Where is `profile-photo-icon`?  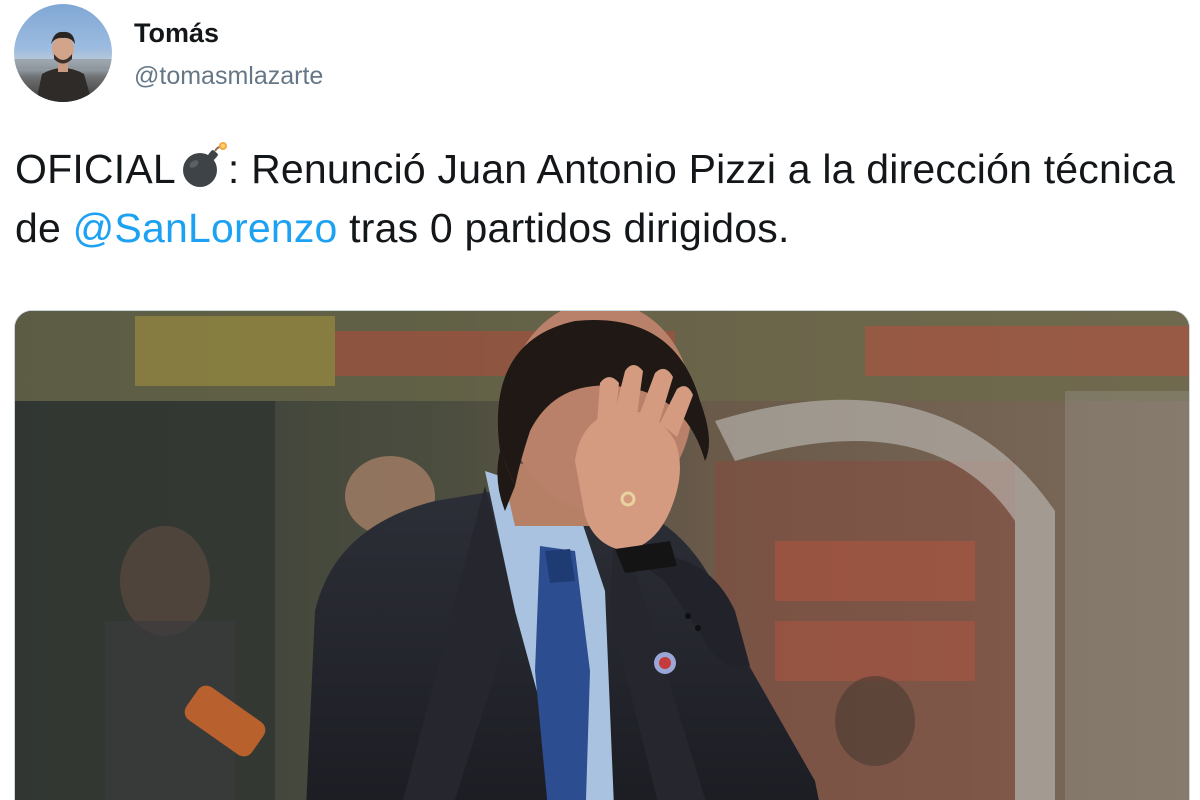 profile-photo-icon is located at coordinates (63, 66).